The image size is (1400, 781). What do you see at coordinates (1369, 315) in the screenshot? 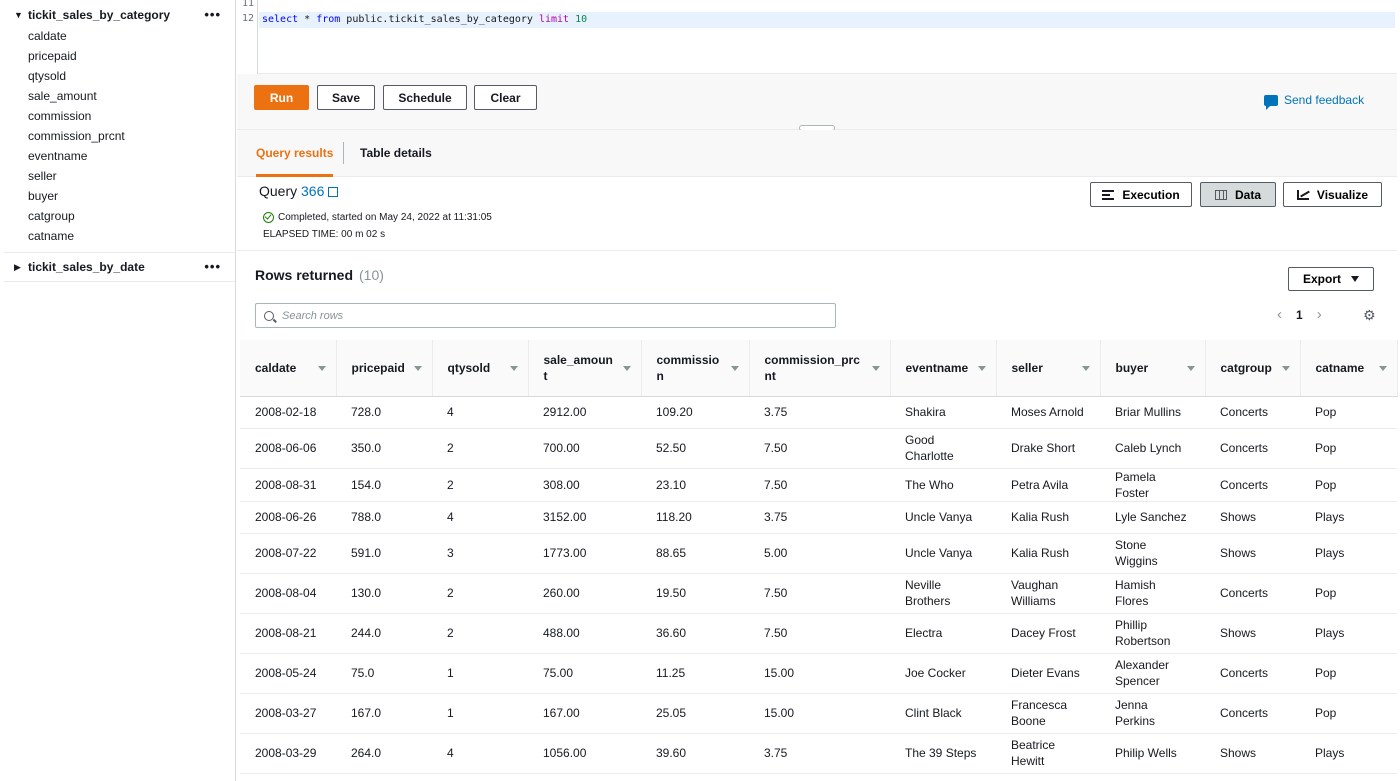
I see `gear-icon: ⚙` at bounding box center [1369, 315].